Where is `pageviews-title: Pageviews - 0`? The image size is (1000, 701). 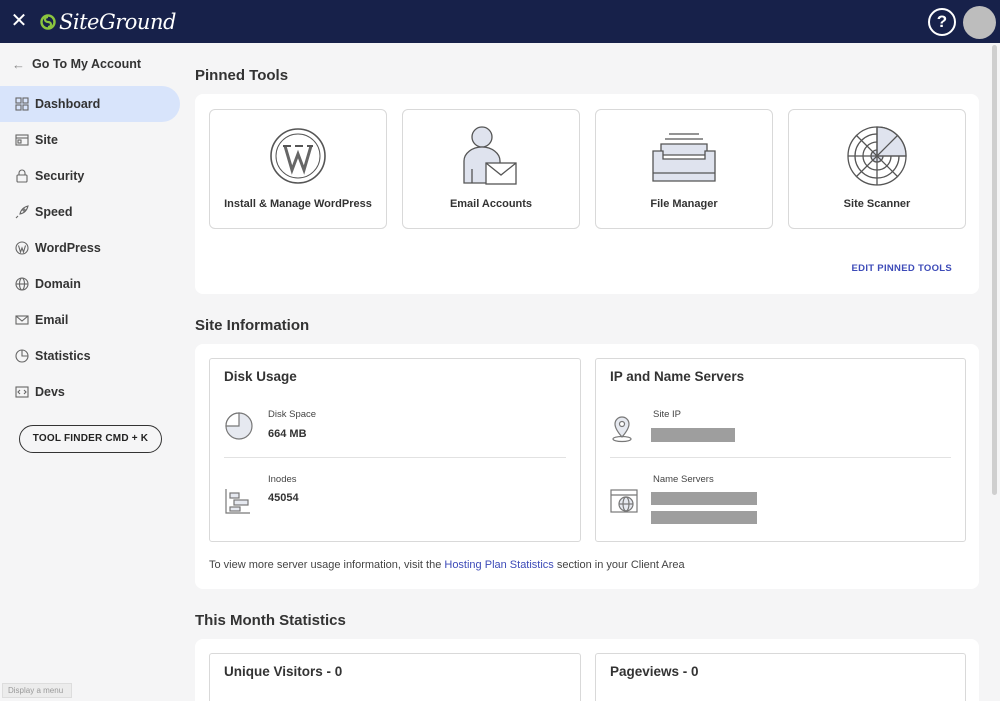
pageviews-title: Pageviews - 0 is located at coordinates (654, 671).